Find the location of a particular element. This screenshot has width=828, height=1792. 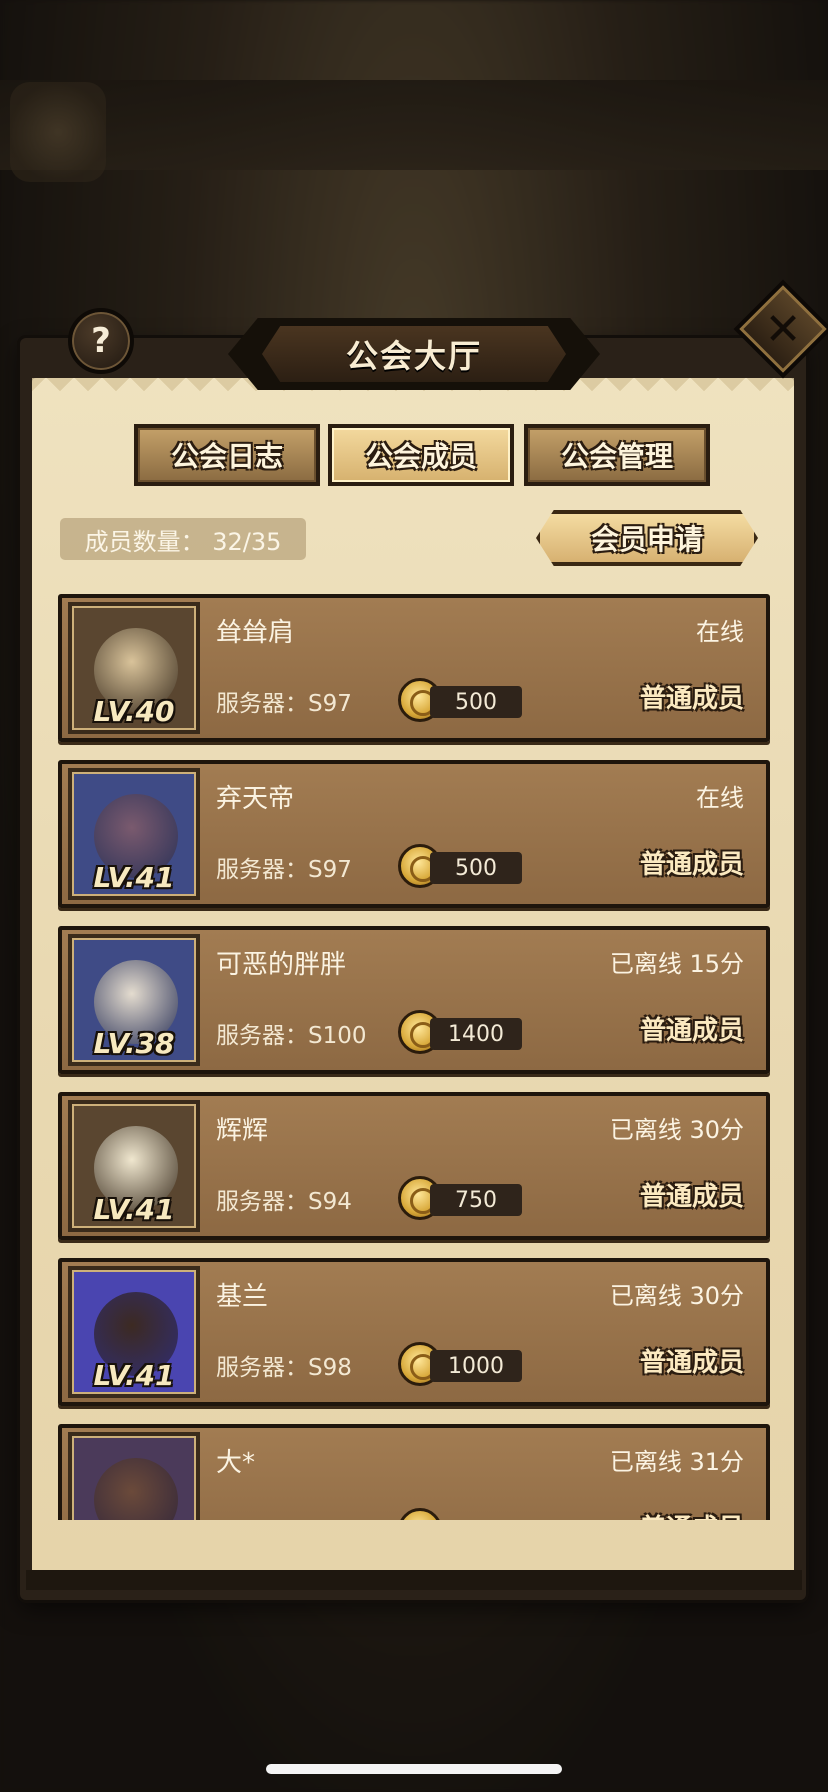

server-label: 服务器：S98 is located at coordinates (284, 1368).